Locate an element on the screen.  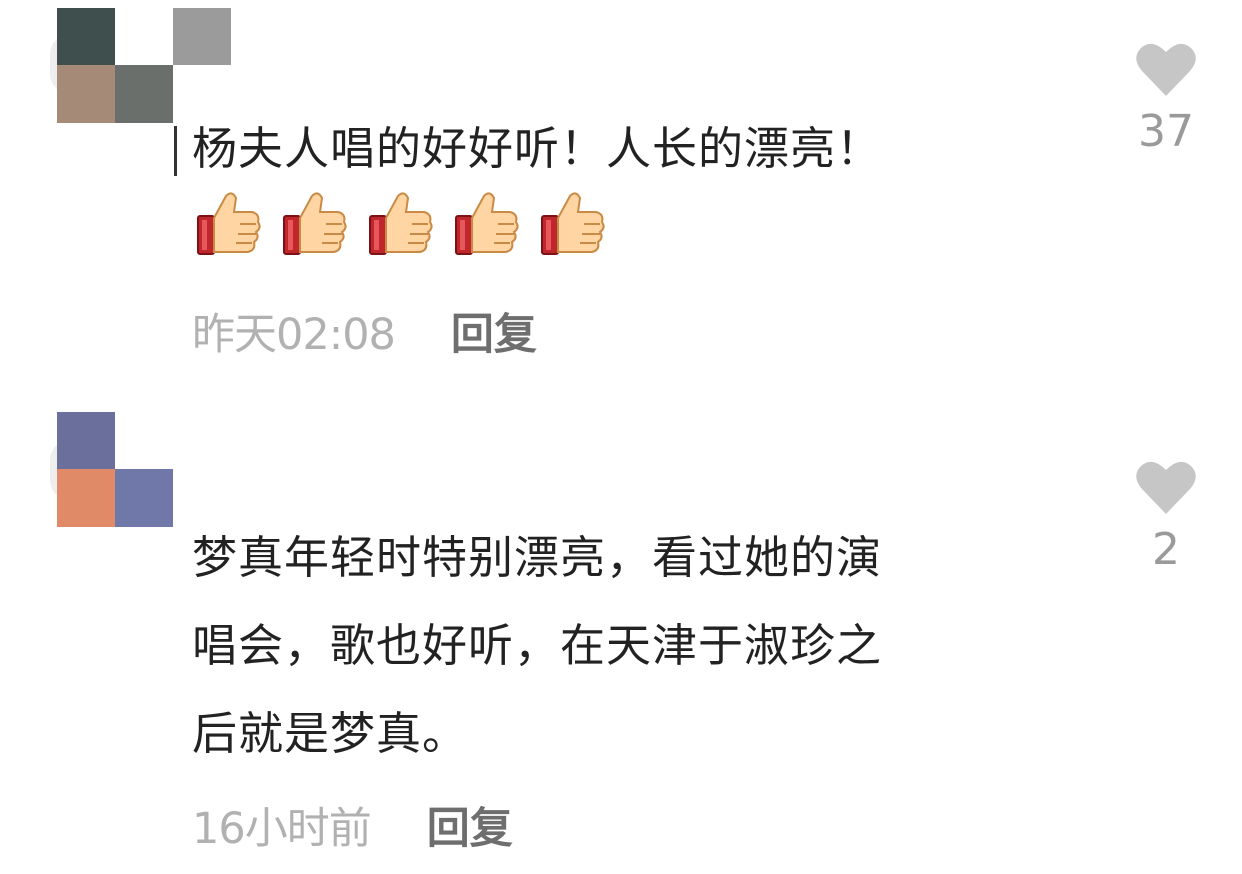
like-button: 2 is located at coordinates (1166, 516).